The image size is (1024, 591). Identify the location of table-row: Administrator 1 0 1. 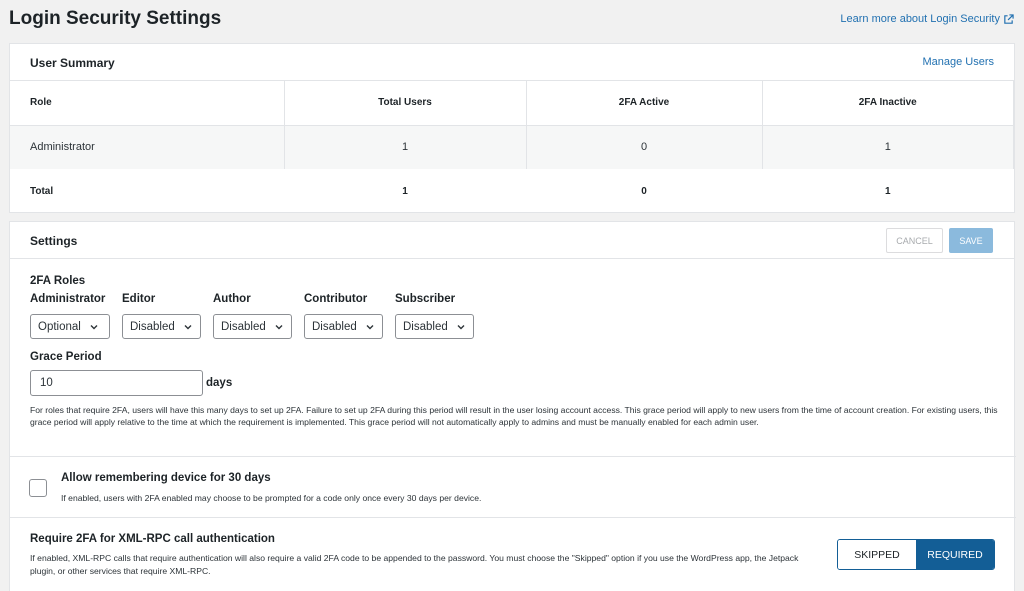
(512, 147).